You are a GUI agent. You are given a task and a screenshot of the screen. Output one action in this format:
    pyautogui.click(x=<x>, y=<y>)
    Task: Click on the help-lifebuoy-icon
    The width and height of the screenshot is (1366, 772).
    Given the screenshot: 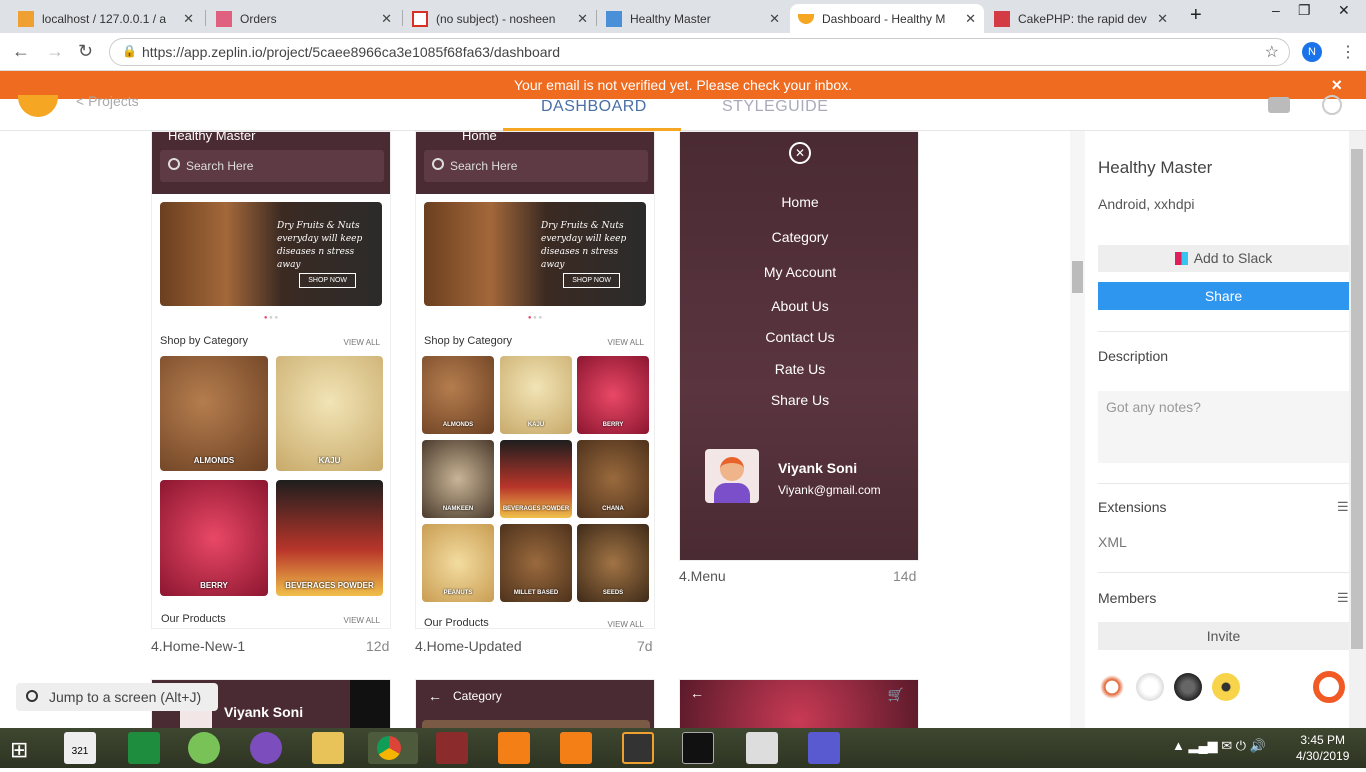 What is the action you would take?
    pyautogui.click(x=1329, y=687)
    